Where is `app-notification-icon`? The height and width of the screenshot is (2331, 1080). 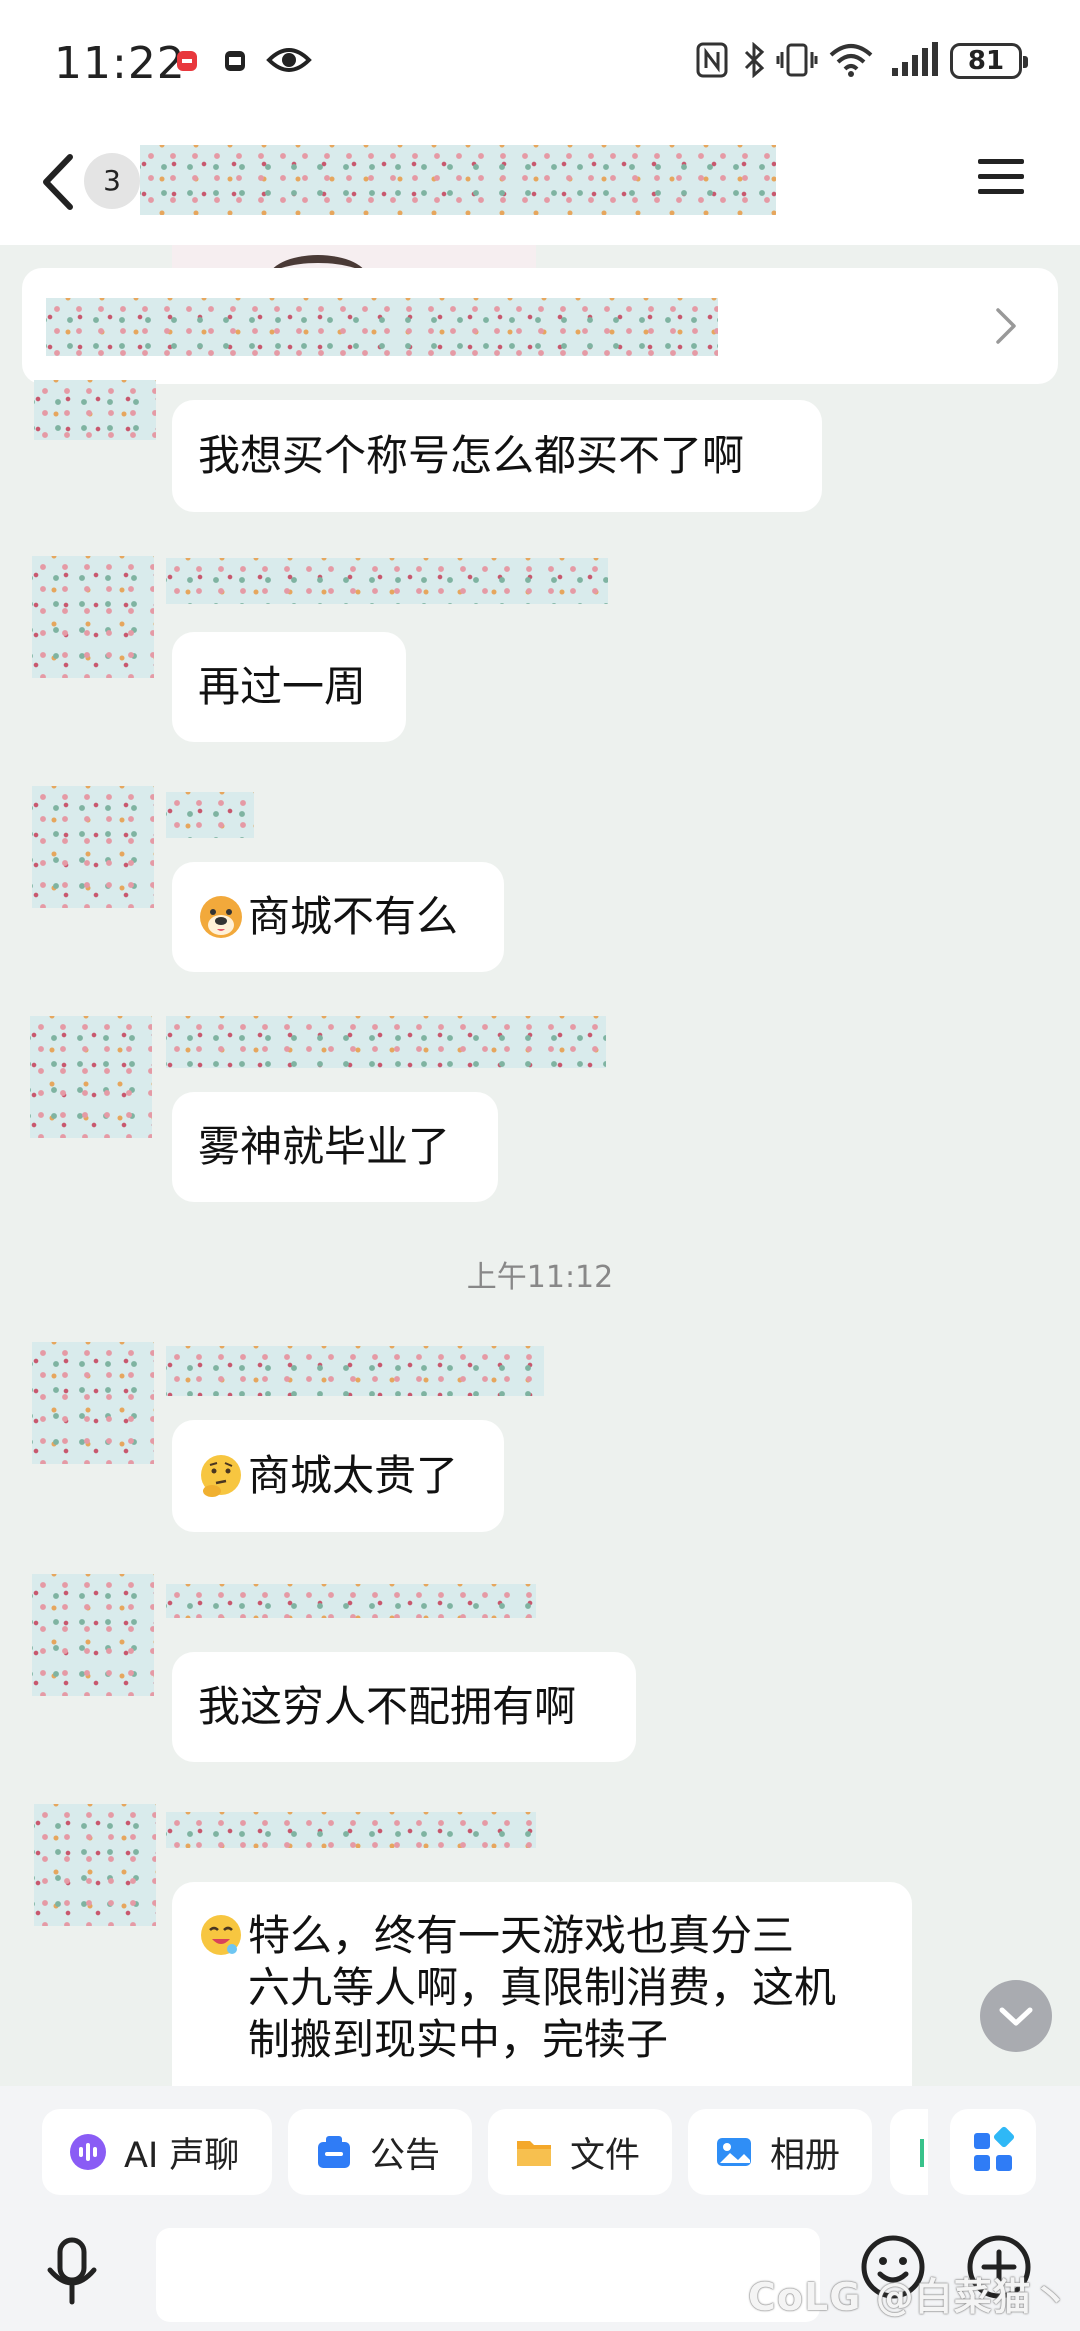 app-notification-icon is located at coordinates (187, 61).